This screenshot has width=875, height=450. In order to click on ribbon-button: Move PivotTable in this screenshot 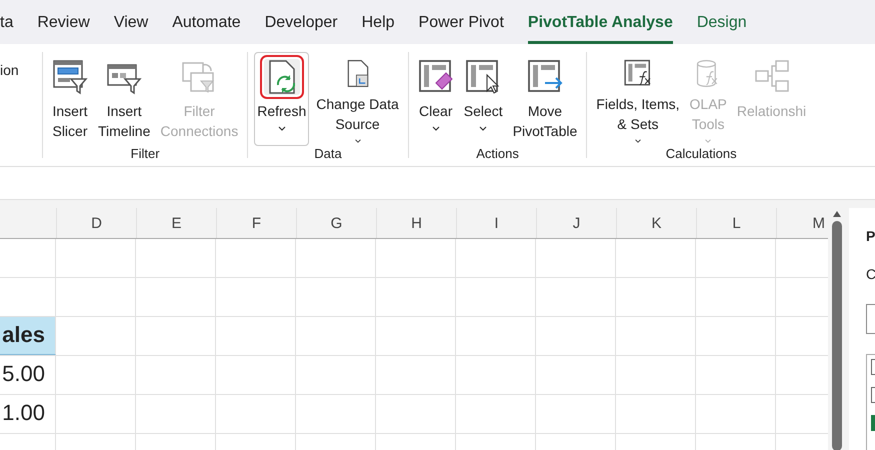, I will do `click(545, 99)`.